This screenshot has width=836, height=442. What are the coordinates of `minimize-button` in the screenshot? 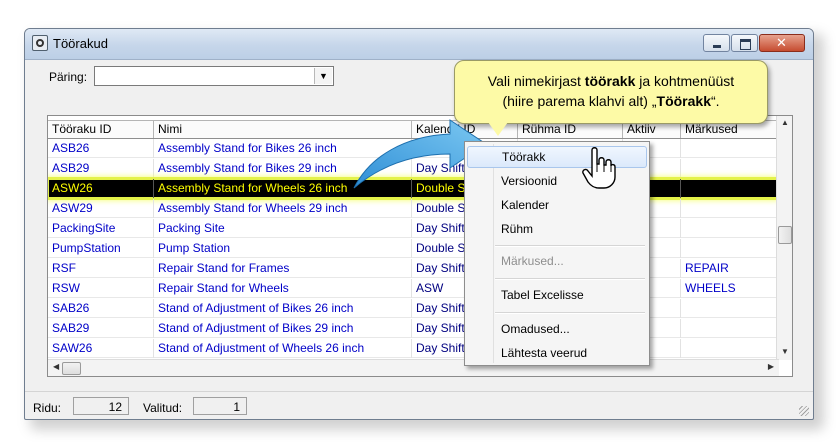 It's located at (716, 43).